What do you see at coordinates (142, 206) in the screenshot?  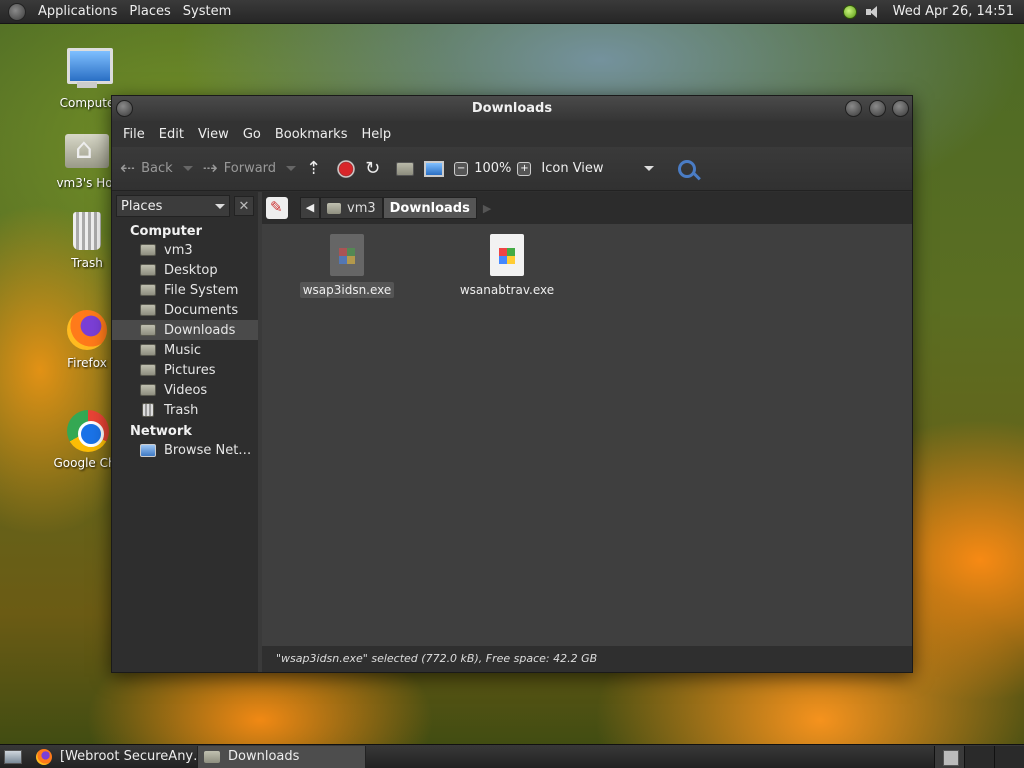 I see `sidebar-type-label: Places` at bounding box center [142, 206].